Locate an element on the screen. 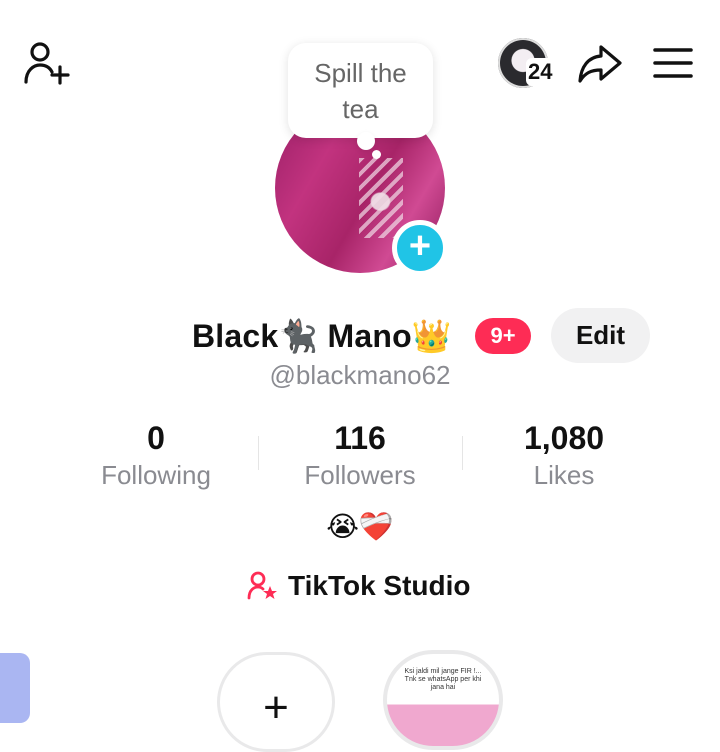 The height and width of the screenshot is (752, 720). tiktok-studio-link: TikTok Studio is located at coordinates (358, 586).